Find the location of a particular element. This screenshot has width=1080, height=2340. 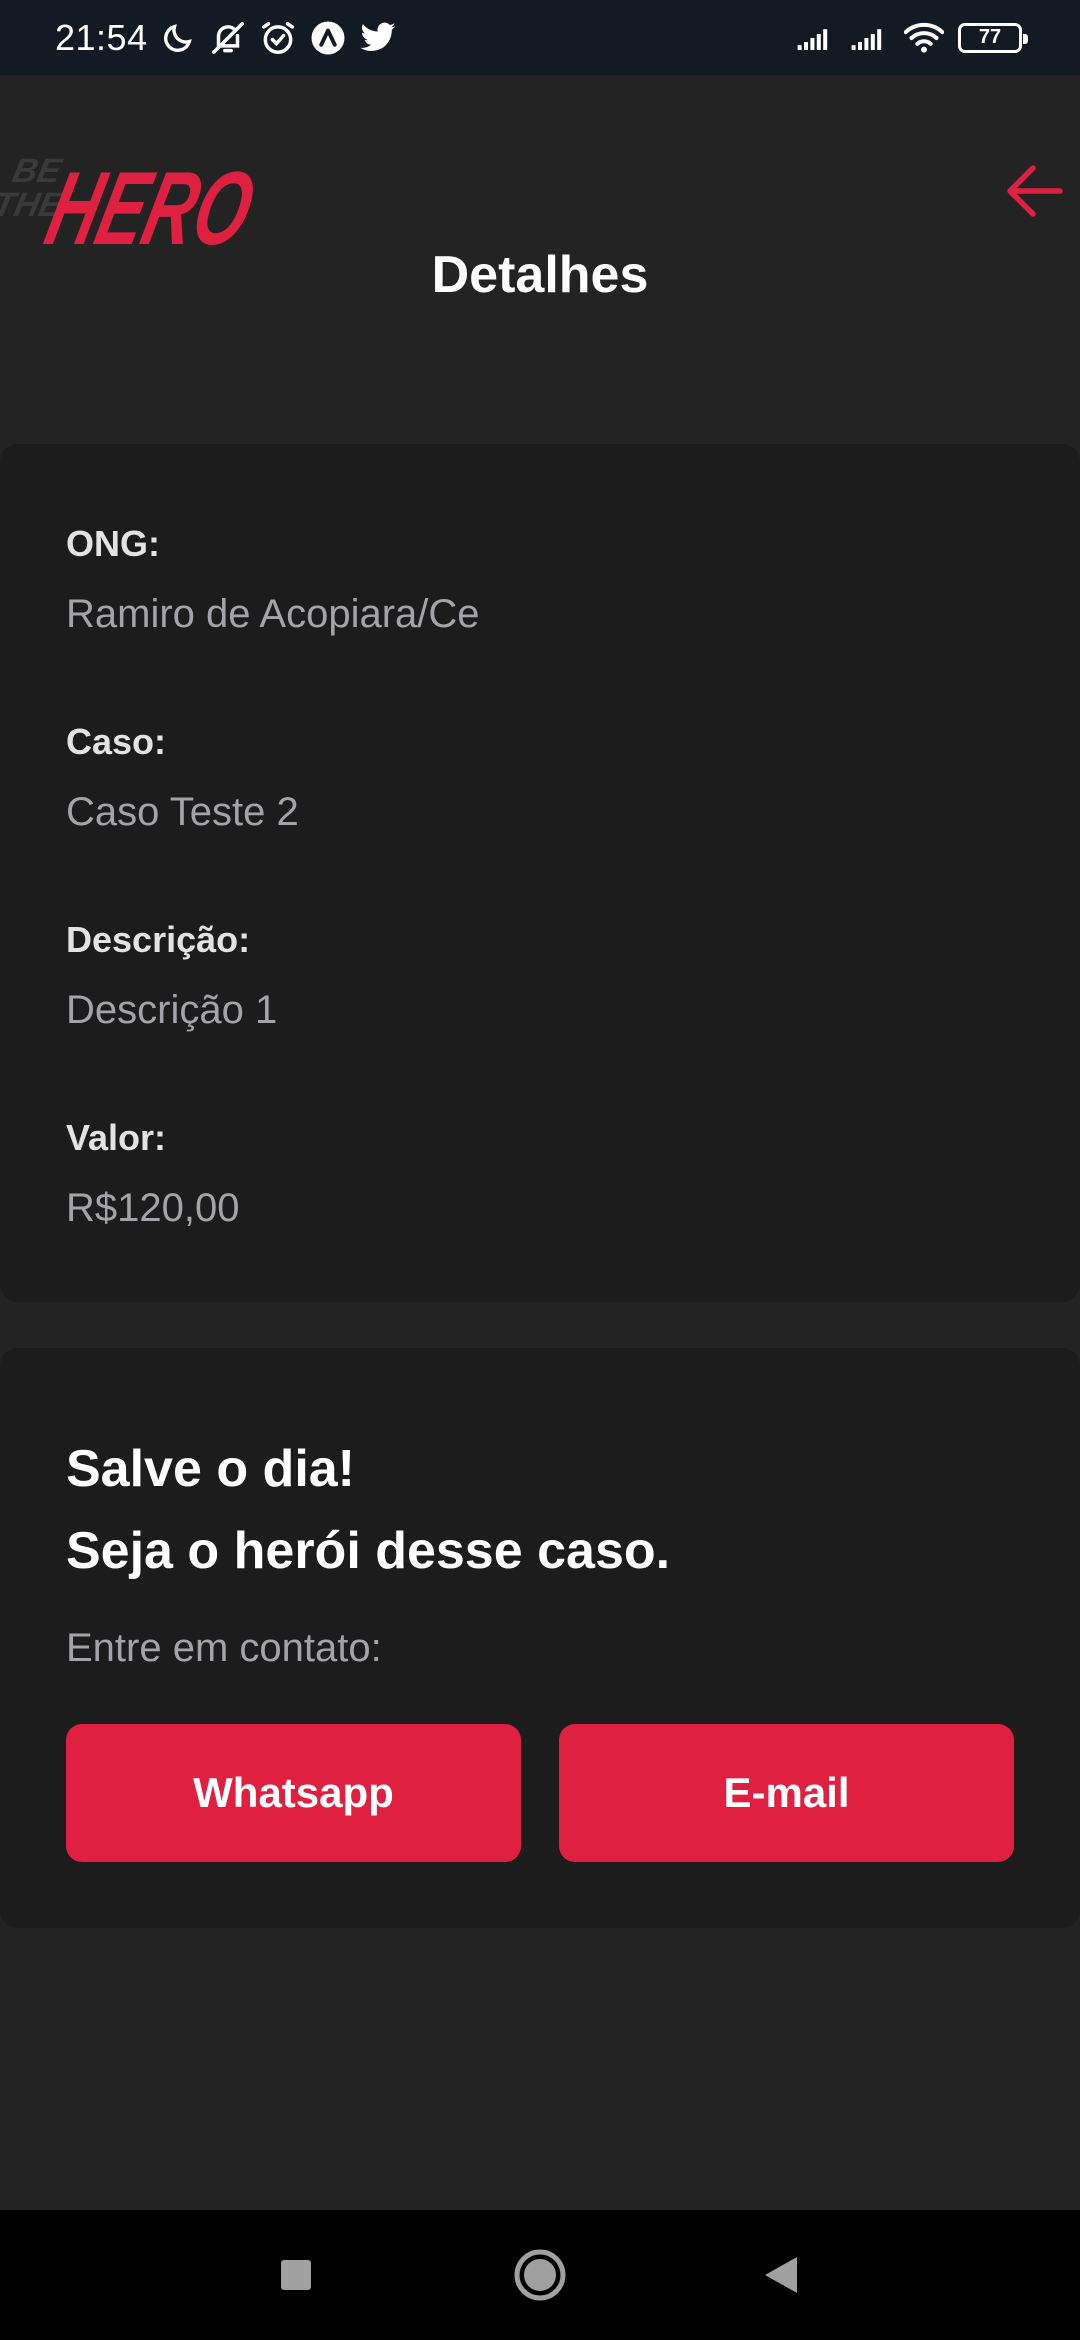

signal-icon is located at coordinates (816, 38).